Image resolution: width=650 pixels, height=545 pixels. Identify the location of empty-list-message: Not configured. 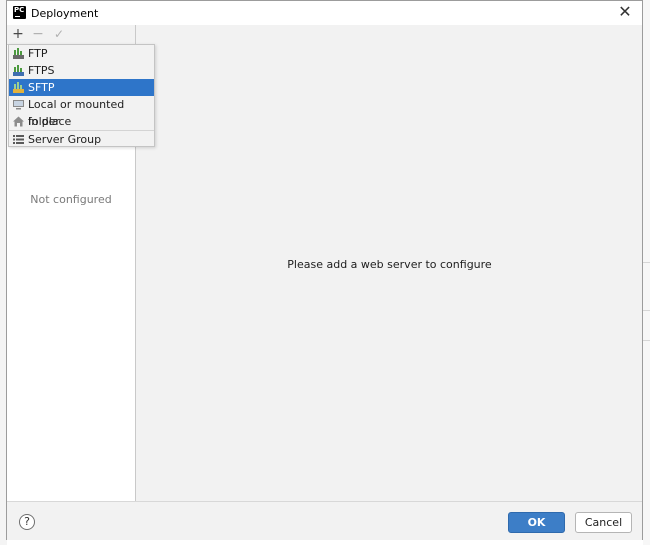
(71, 199).